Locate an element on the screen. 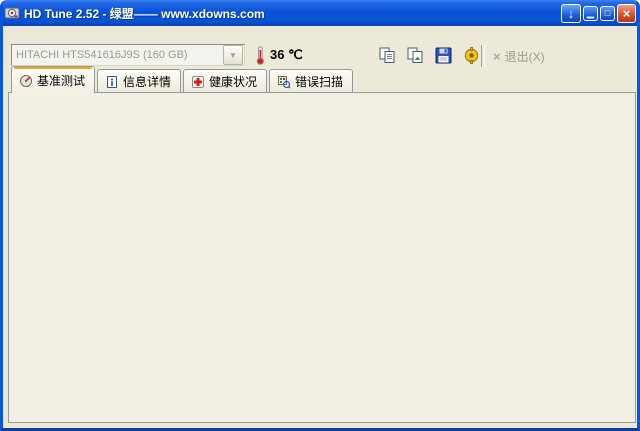 This screenshot has width=640, height=431. exit-button: × 退出(X) is located at coordinates (519, 56).